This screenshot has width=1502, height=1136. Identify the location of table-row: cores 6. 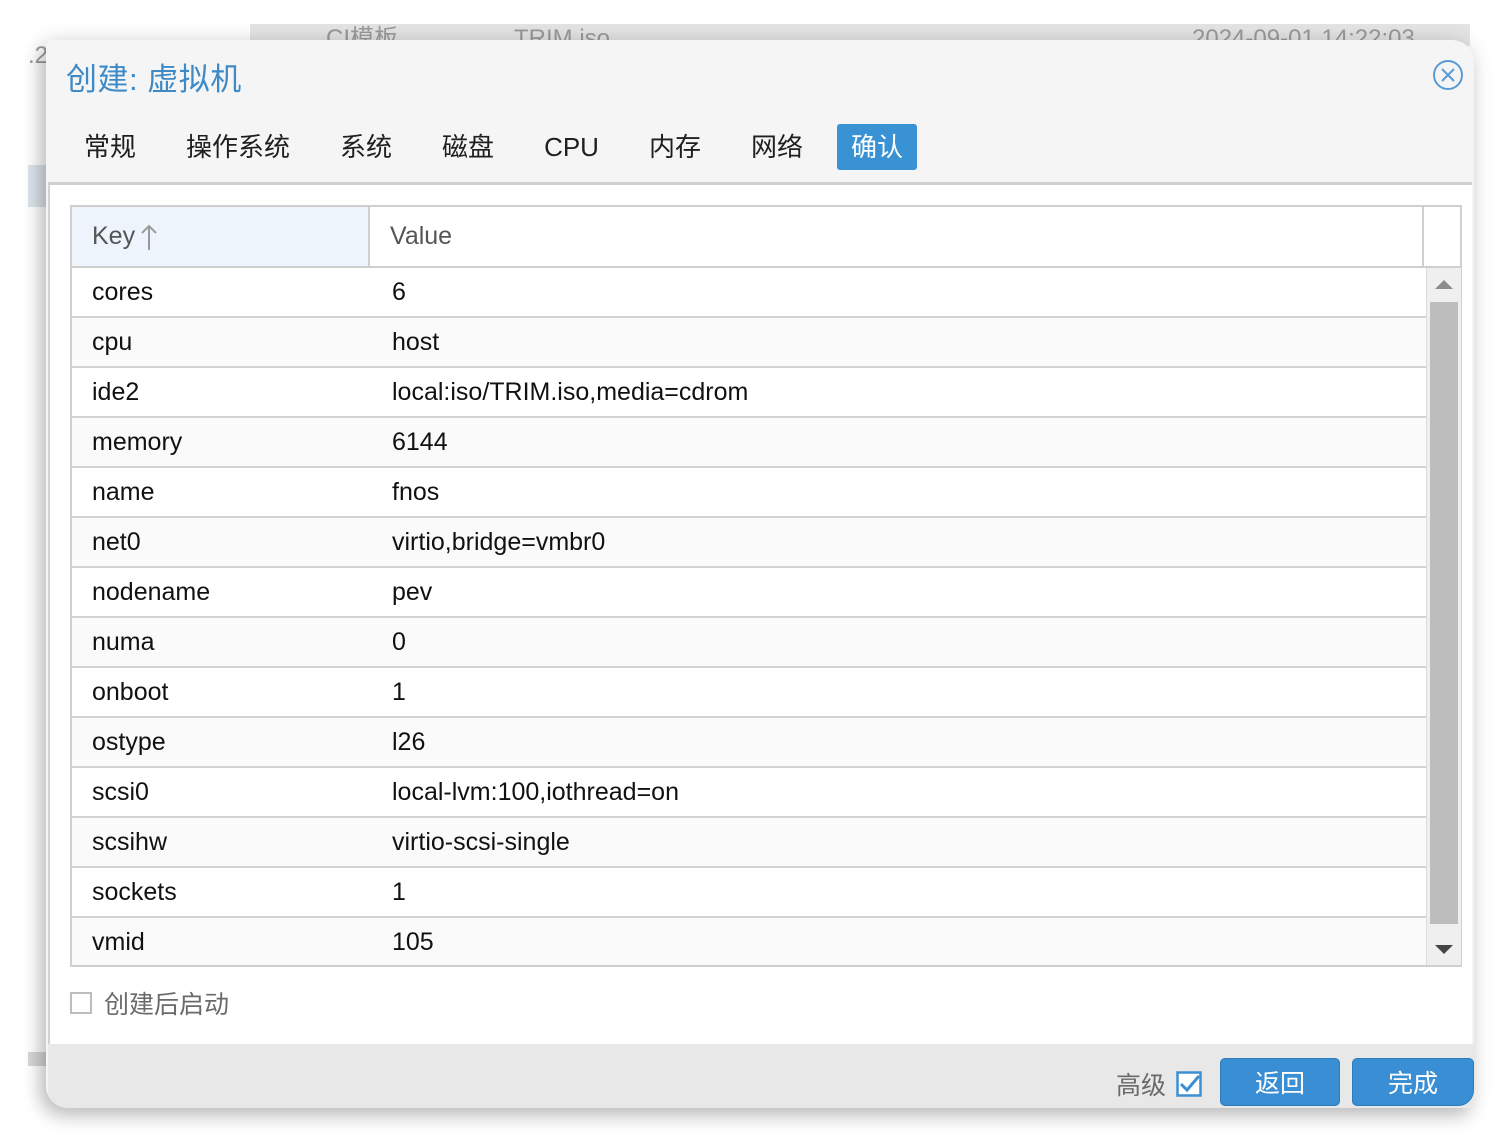
(749, 293).